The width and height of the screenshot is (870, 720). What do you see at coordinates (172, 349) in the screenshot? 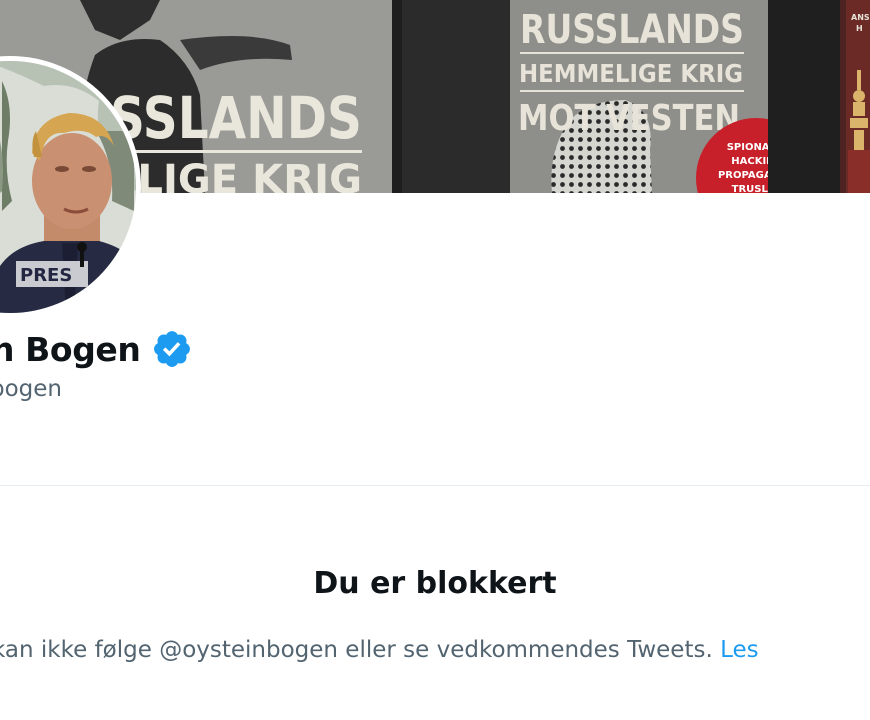
I see `verified-badge-icon` at bounding box center [172, 349].